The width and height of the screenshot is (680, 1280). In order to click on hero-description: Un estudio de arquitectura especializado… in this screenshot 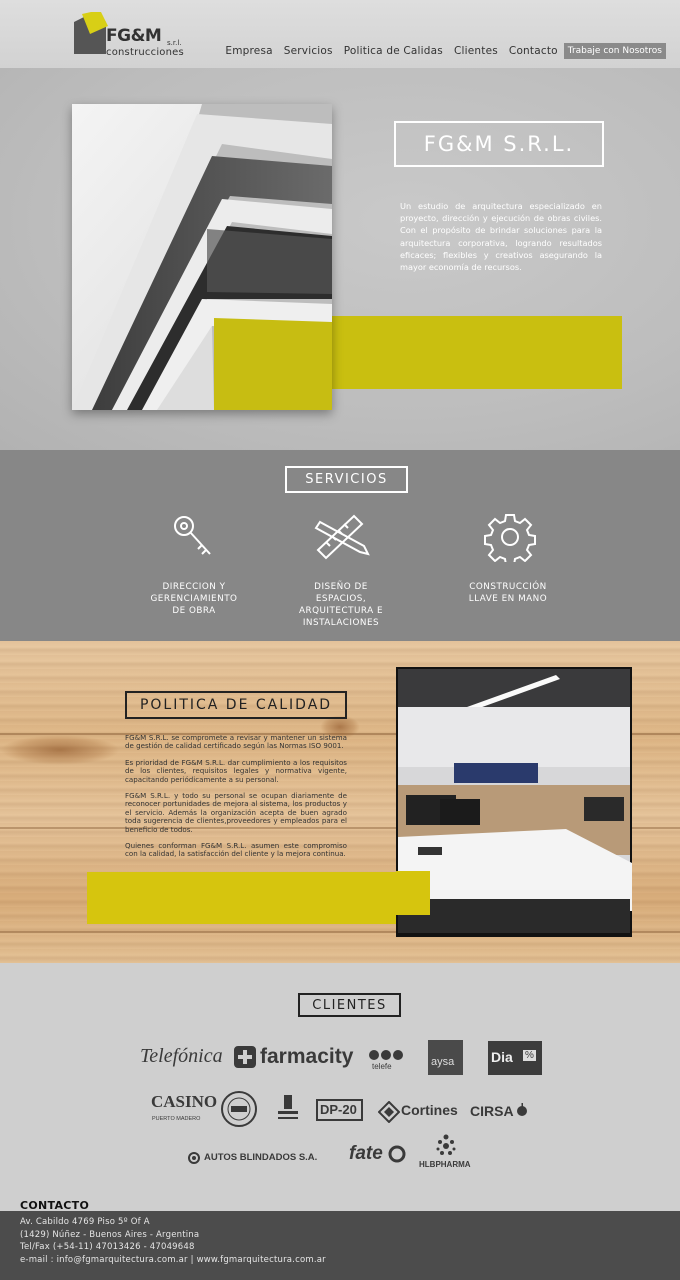, I will do `click(501, 237)`.